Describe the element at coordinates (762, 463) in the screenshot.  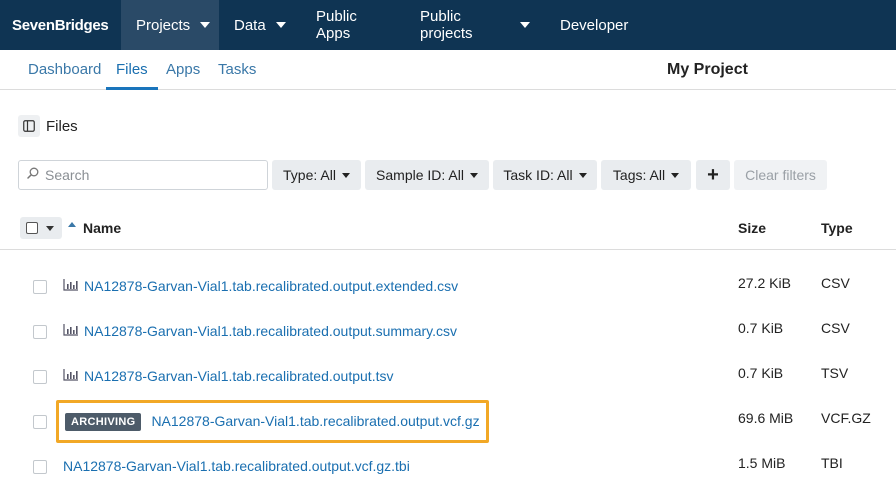
I see `file-size: 1.5 MiB` at that location.